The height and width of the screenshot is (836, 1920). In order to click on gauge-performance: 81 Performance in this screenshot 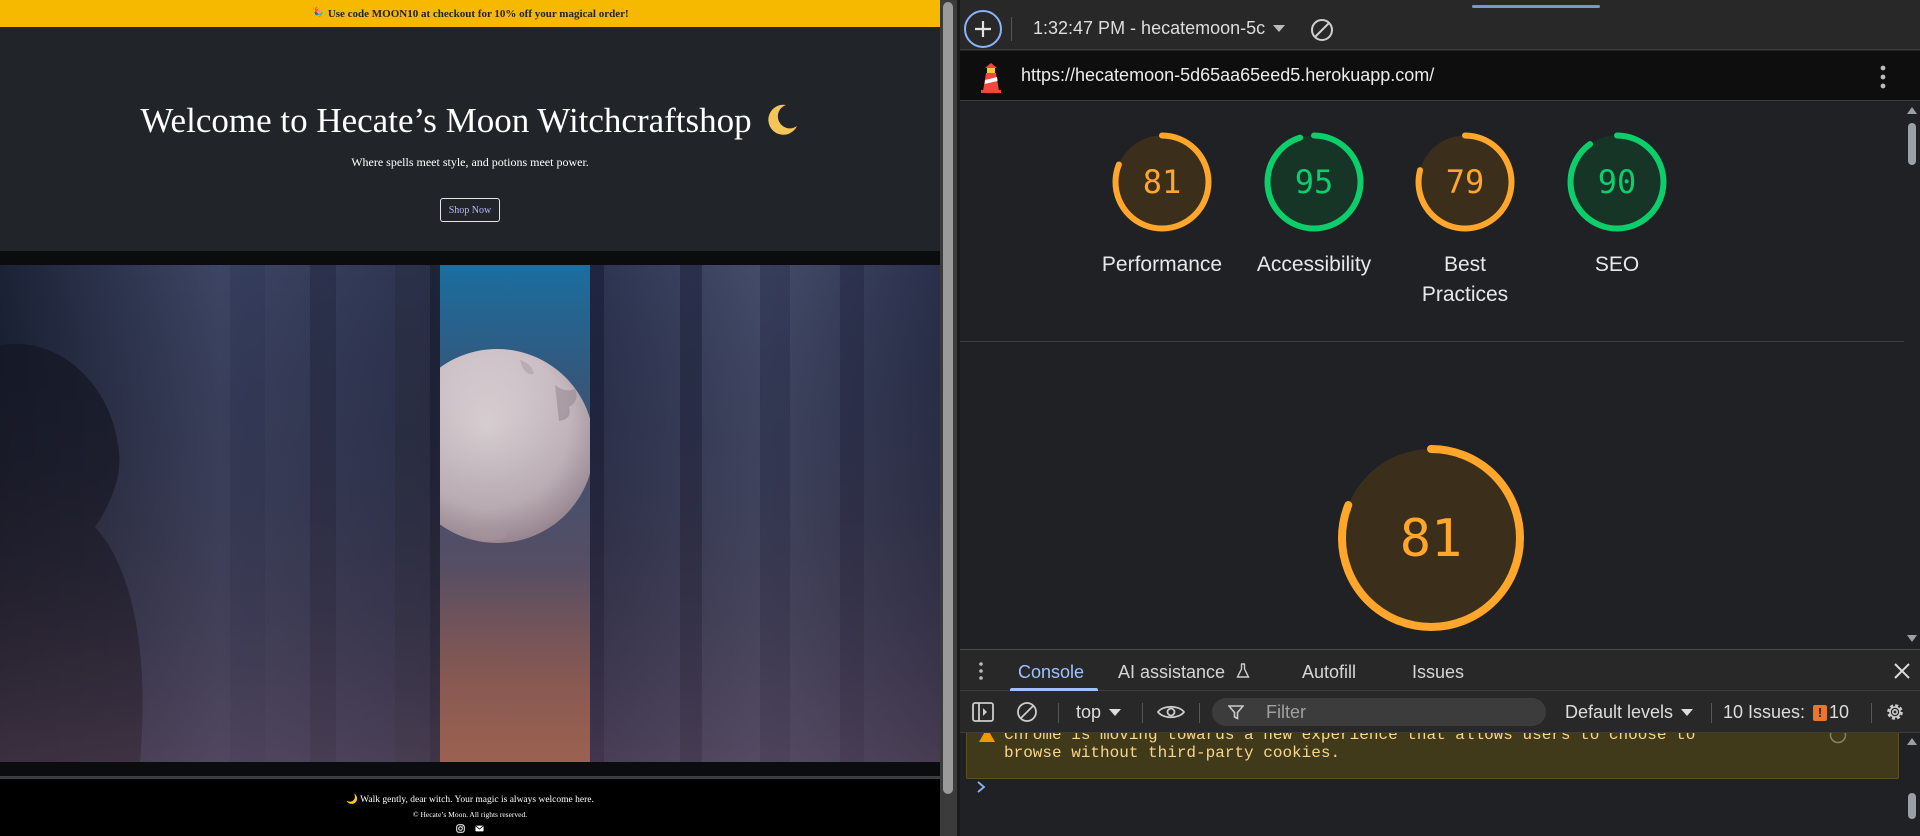, I will do `click(1162, 205)`.